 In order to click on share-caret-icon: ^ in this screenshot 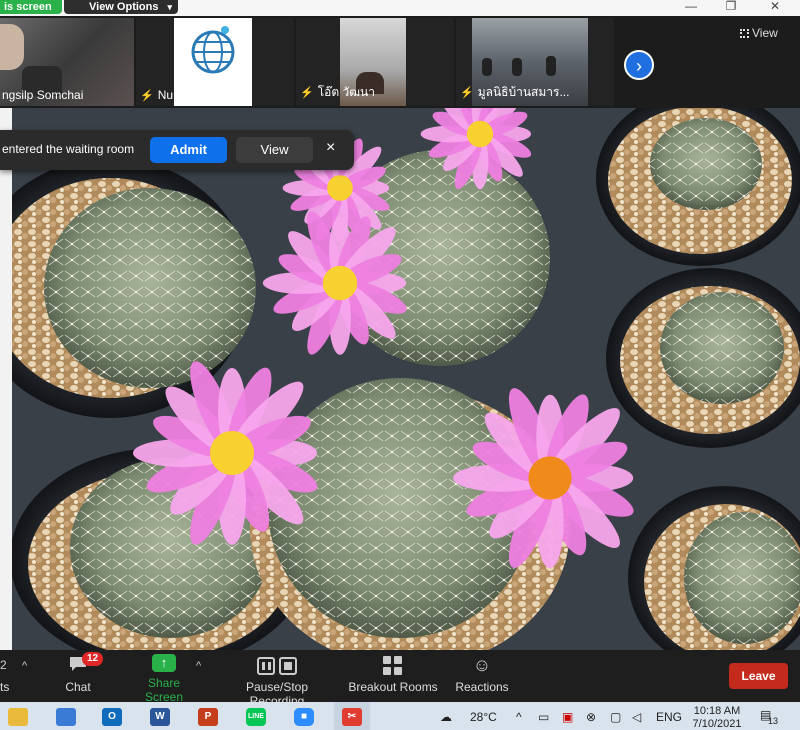, I will do `click(198, 666)`.